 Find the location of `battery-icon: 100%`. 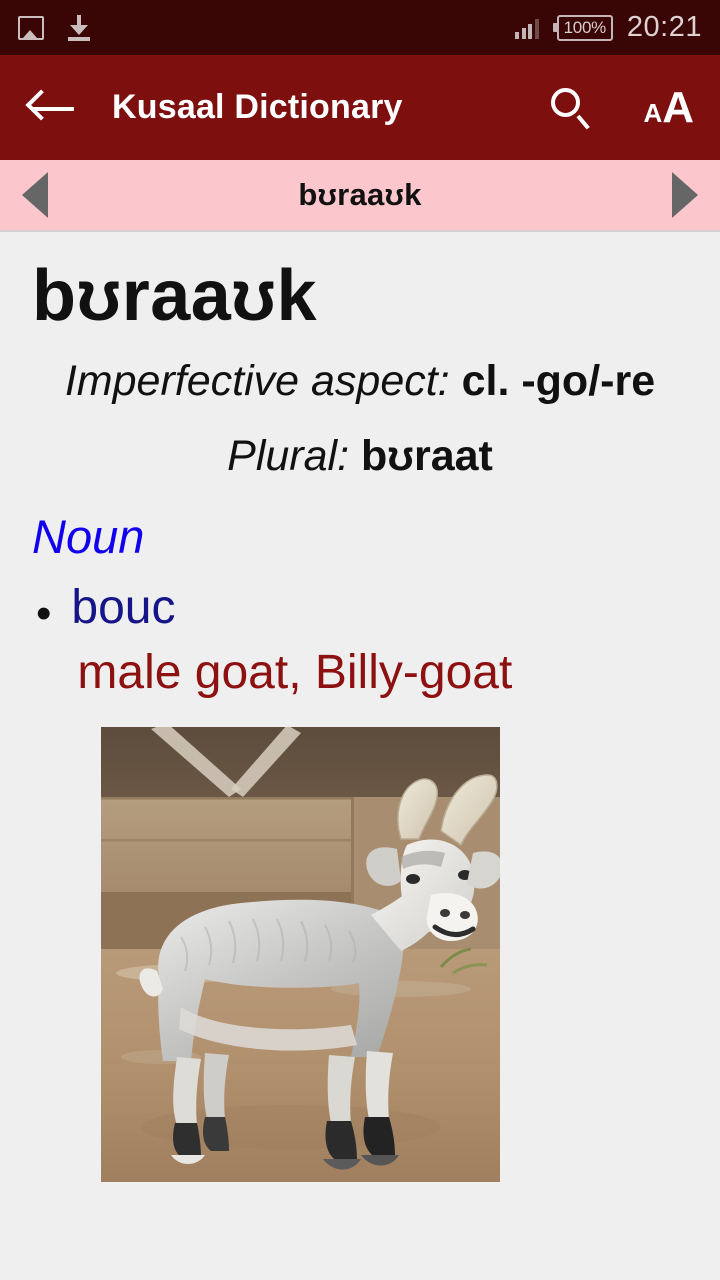

battery-icon: 100% is located at coordinates (582, 27).